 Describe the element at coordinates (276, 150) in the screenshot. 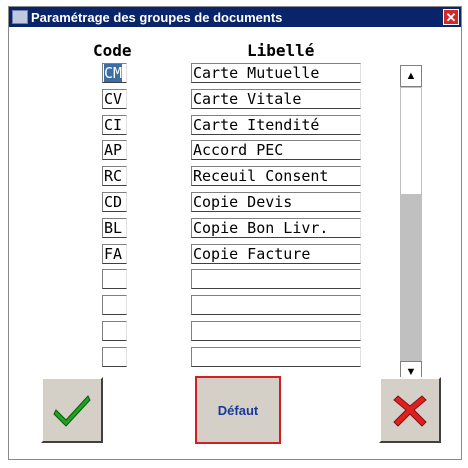

I see `libelle-cell: Accord PEC` at that location.